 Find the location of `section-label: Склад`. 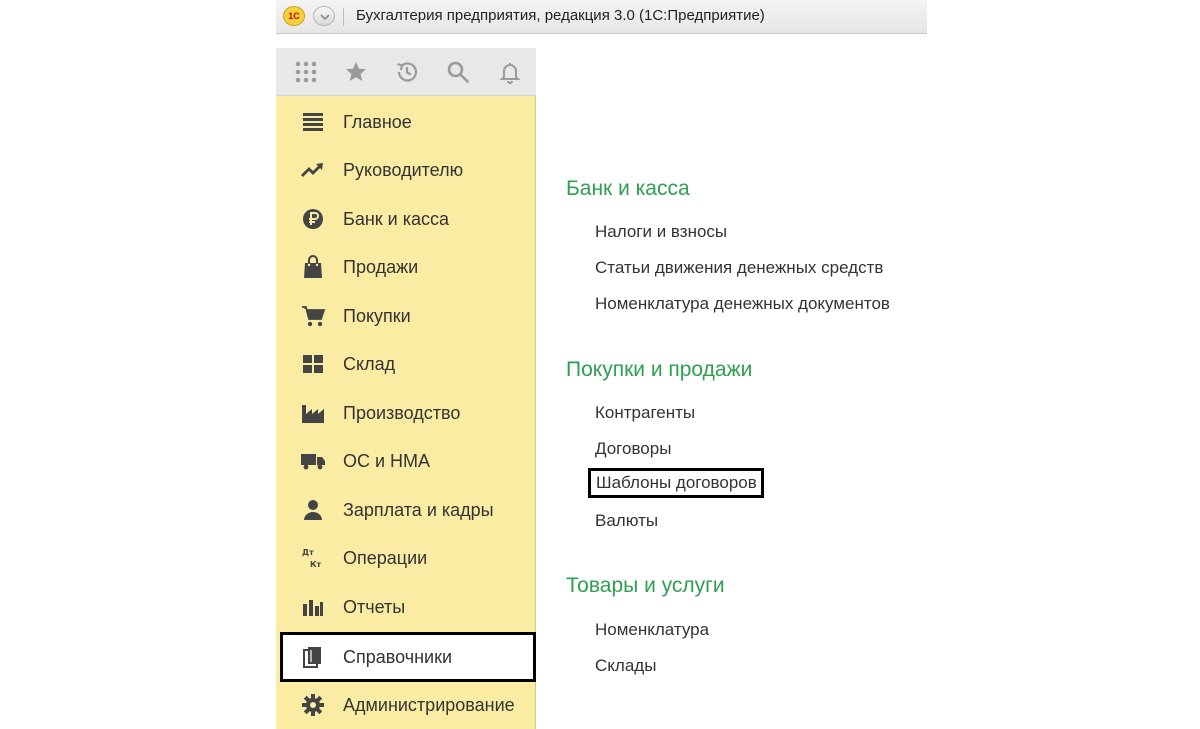

section-label: Склад is located at coordinates (369, 363).